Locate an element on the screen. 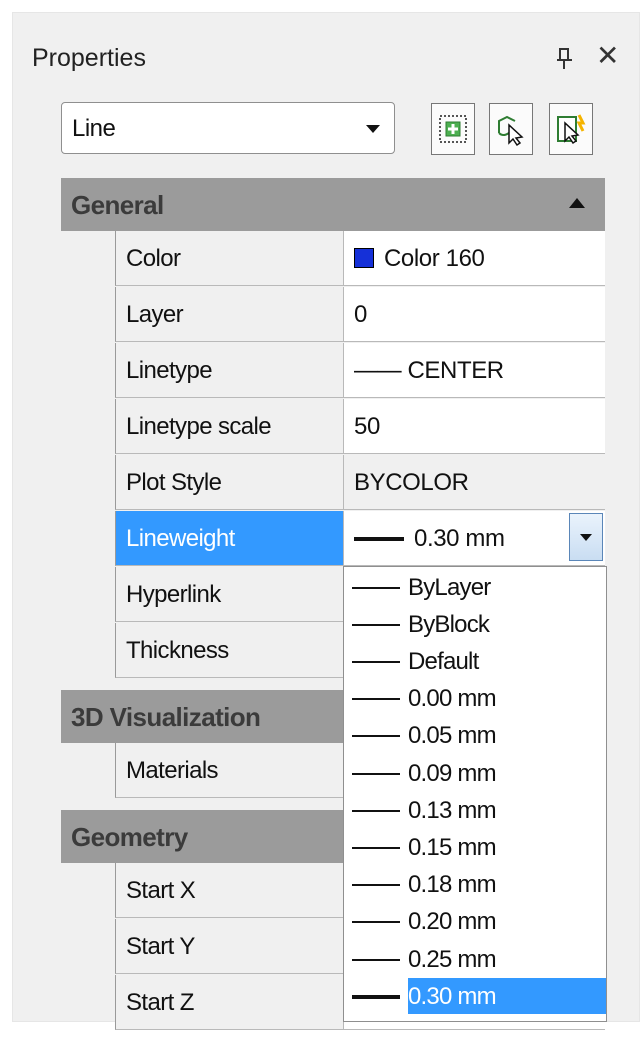 The image size is (642, 1048). property-label: Lineweight is located at coordinates (180, 538).